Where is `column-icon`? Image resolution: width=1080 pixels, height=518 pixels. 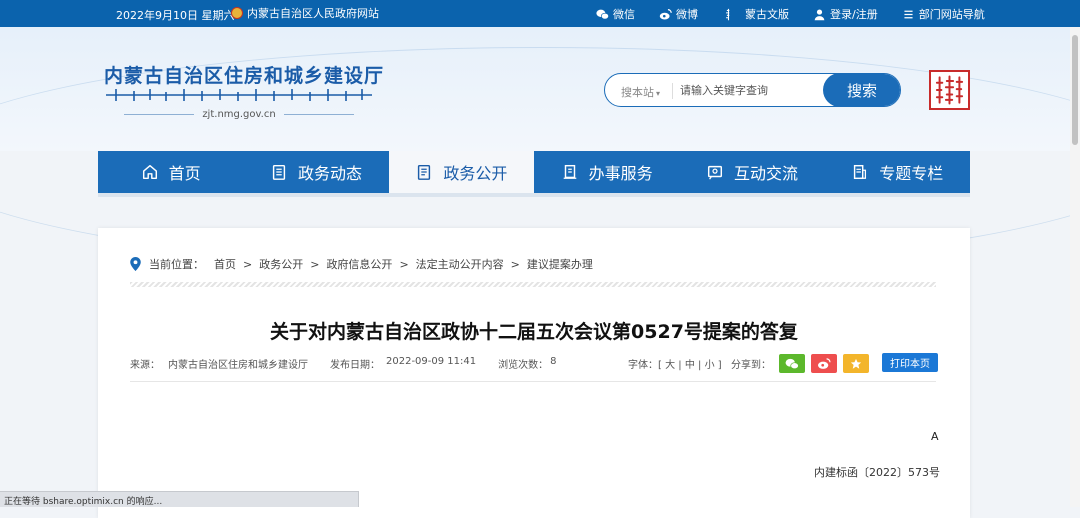
column-icon is located at coordinates (860, 172).